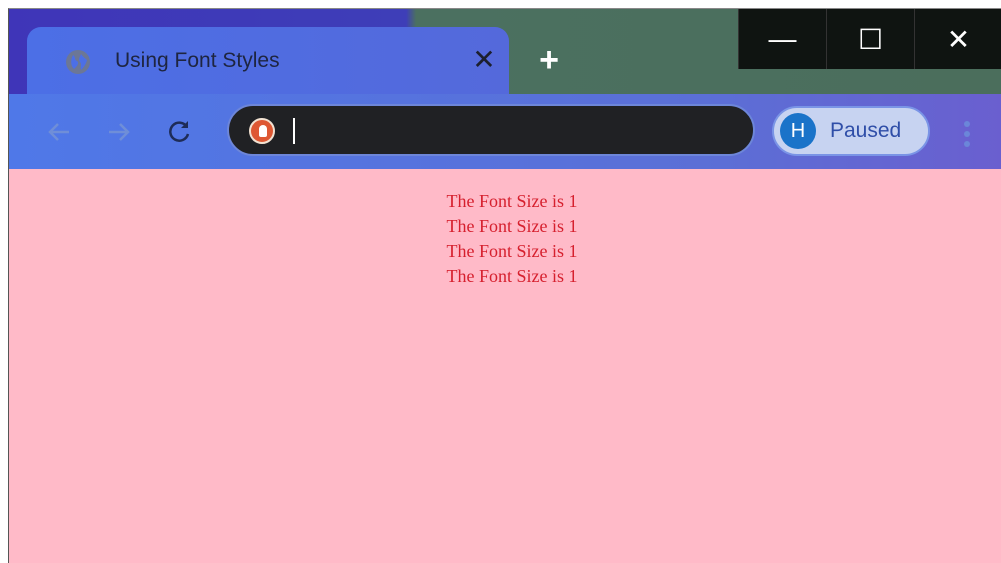 The width and height of the screenshot is (1001, 563). I want to click on more-vert-icon, so click(967, 134).